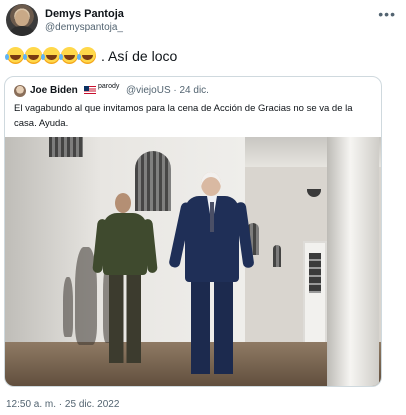 This screenshot has height=415, width=406. I want to click on tweet-text: . Así de loco, so click(91, 55).